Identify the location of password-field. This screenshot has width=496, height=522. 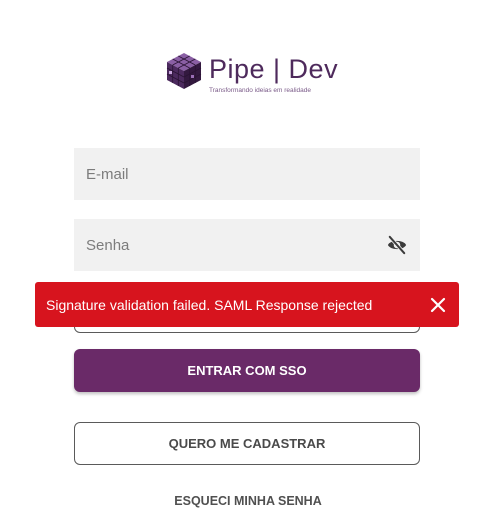
(247, 245).